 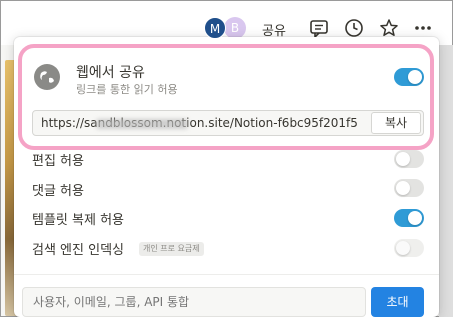 What do you see at coordinates (110, 73) in the screenshot?
I see `publish-title: 웹에서 공유` at bounding box center [110, 73].